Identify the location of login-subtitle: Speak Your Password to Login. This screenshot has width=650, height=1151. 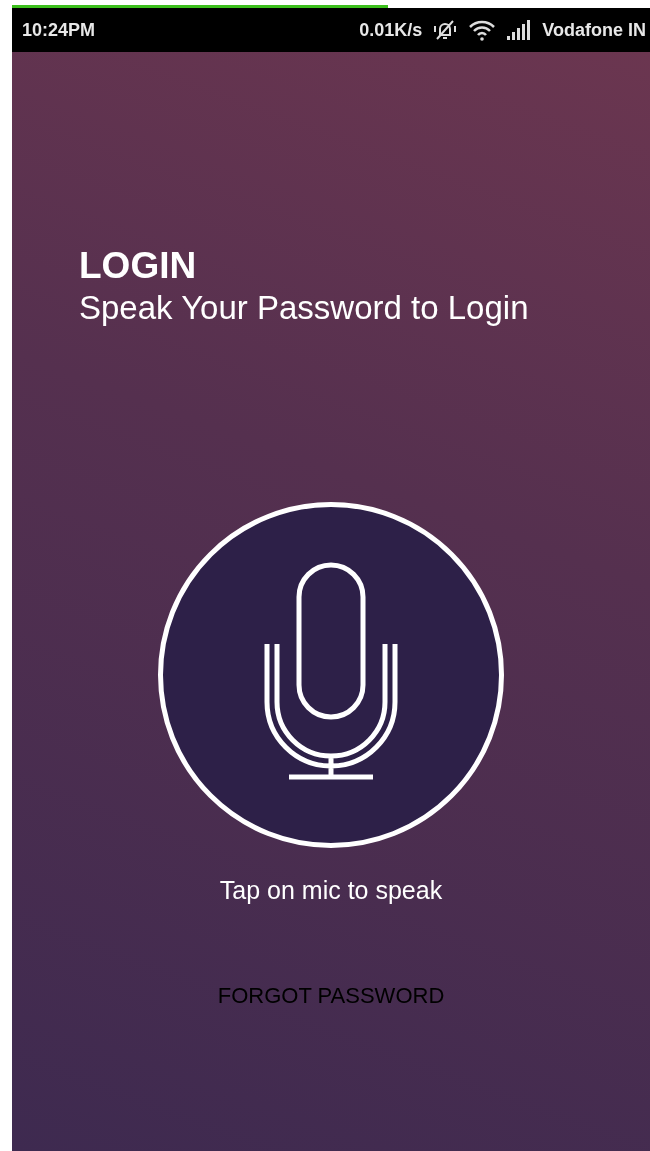
(304, 308).